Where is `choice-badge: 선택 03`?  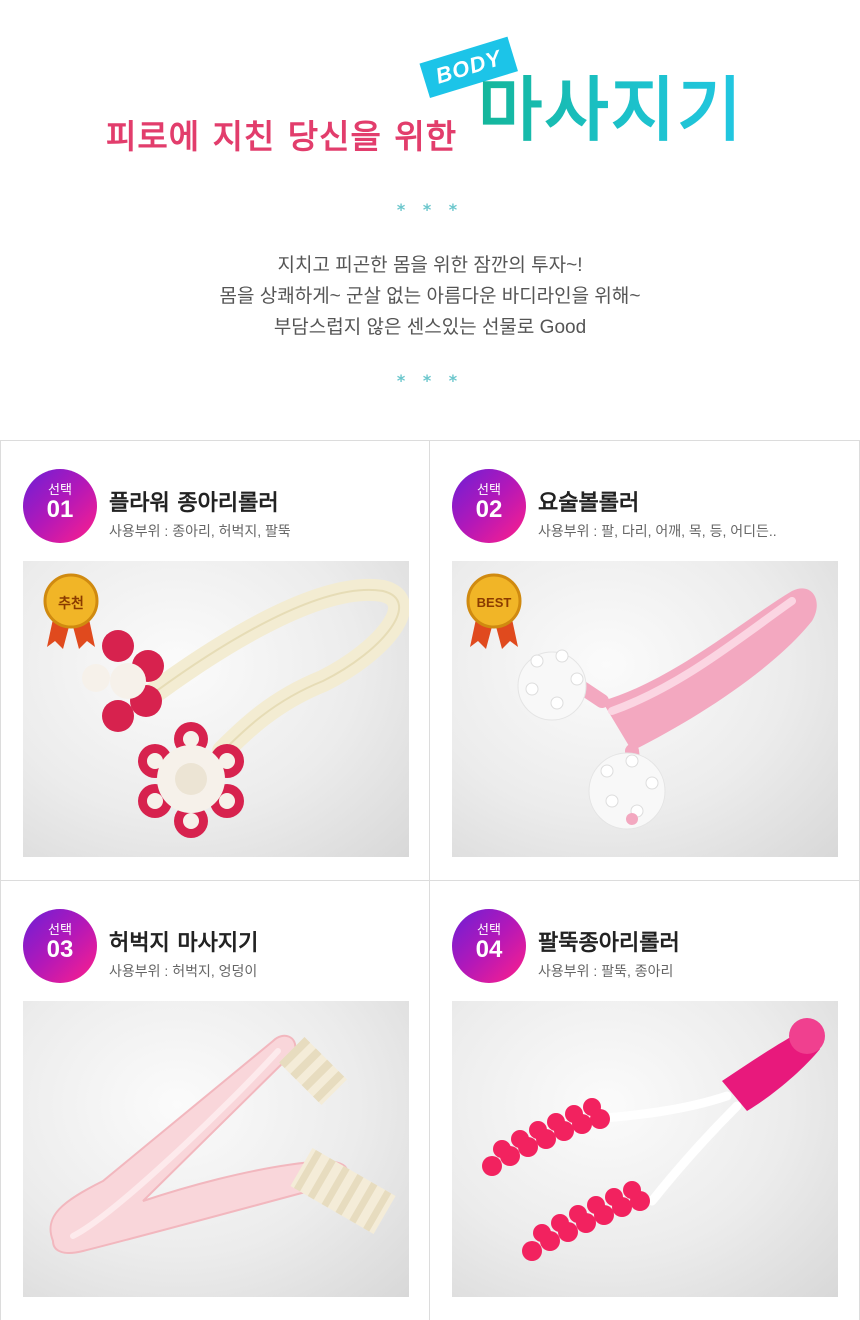 choice-badge: 선택 03 is located at coordinates (60, 946).